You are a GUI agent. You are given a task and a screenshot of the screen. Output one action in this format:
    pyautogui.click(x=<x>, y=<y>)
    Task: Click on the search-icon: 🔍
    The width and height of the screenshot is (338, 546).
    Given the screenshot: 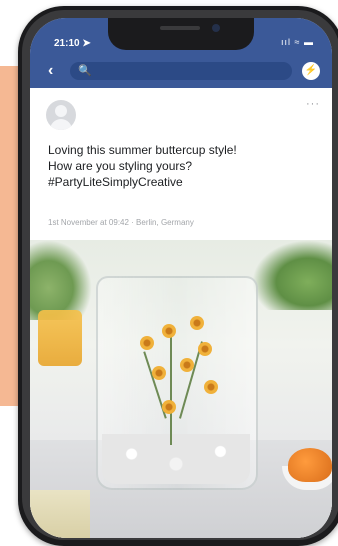 What is the action you would take?
    pyautogui.click(x=85, y=71)
    